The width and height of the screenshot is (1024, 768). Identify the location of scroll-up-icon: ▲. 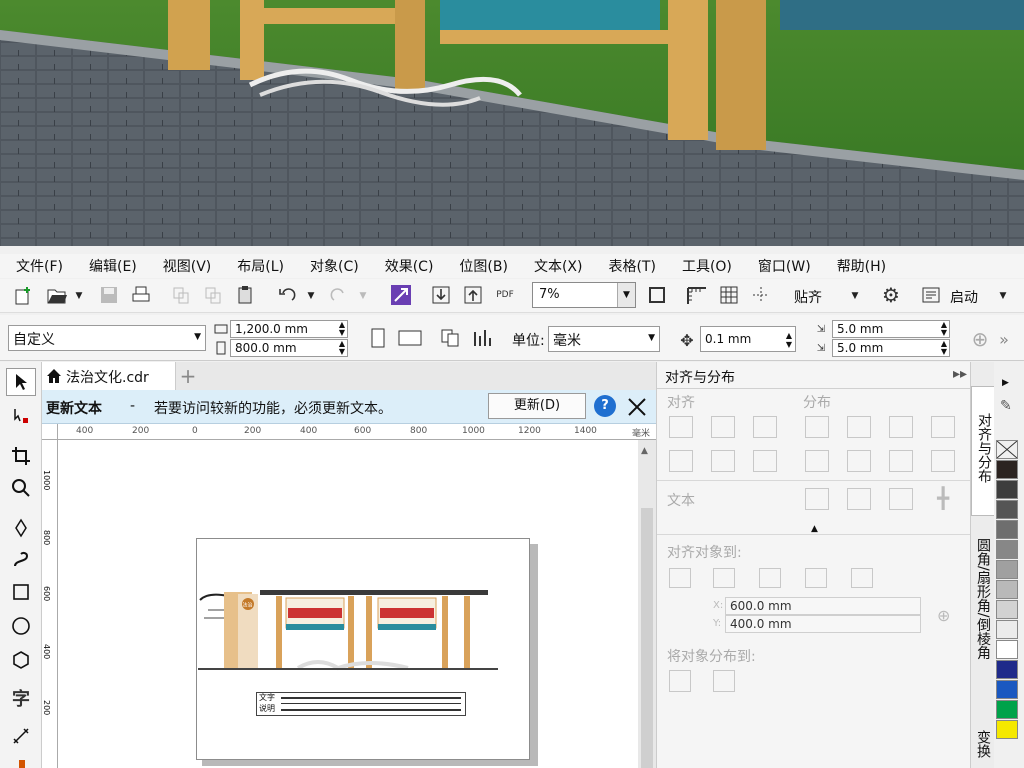
(644, 451).